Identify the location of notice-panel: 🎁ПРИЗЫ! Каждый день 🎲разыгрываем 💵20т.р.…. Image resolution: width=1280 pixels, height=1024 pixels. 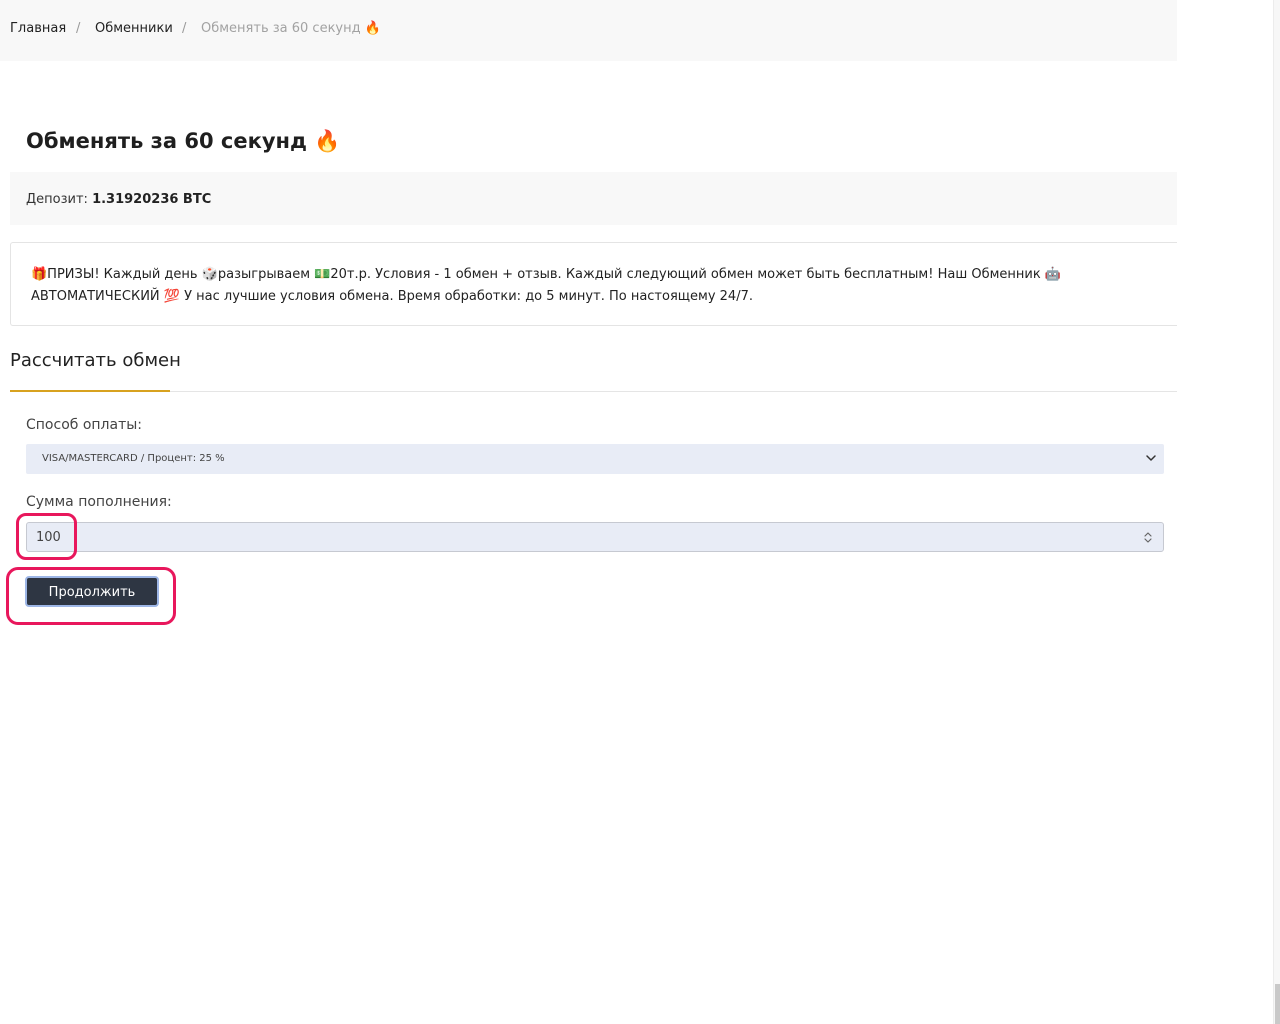
(593, 284).